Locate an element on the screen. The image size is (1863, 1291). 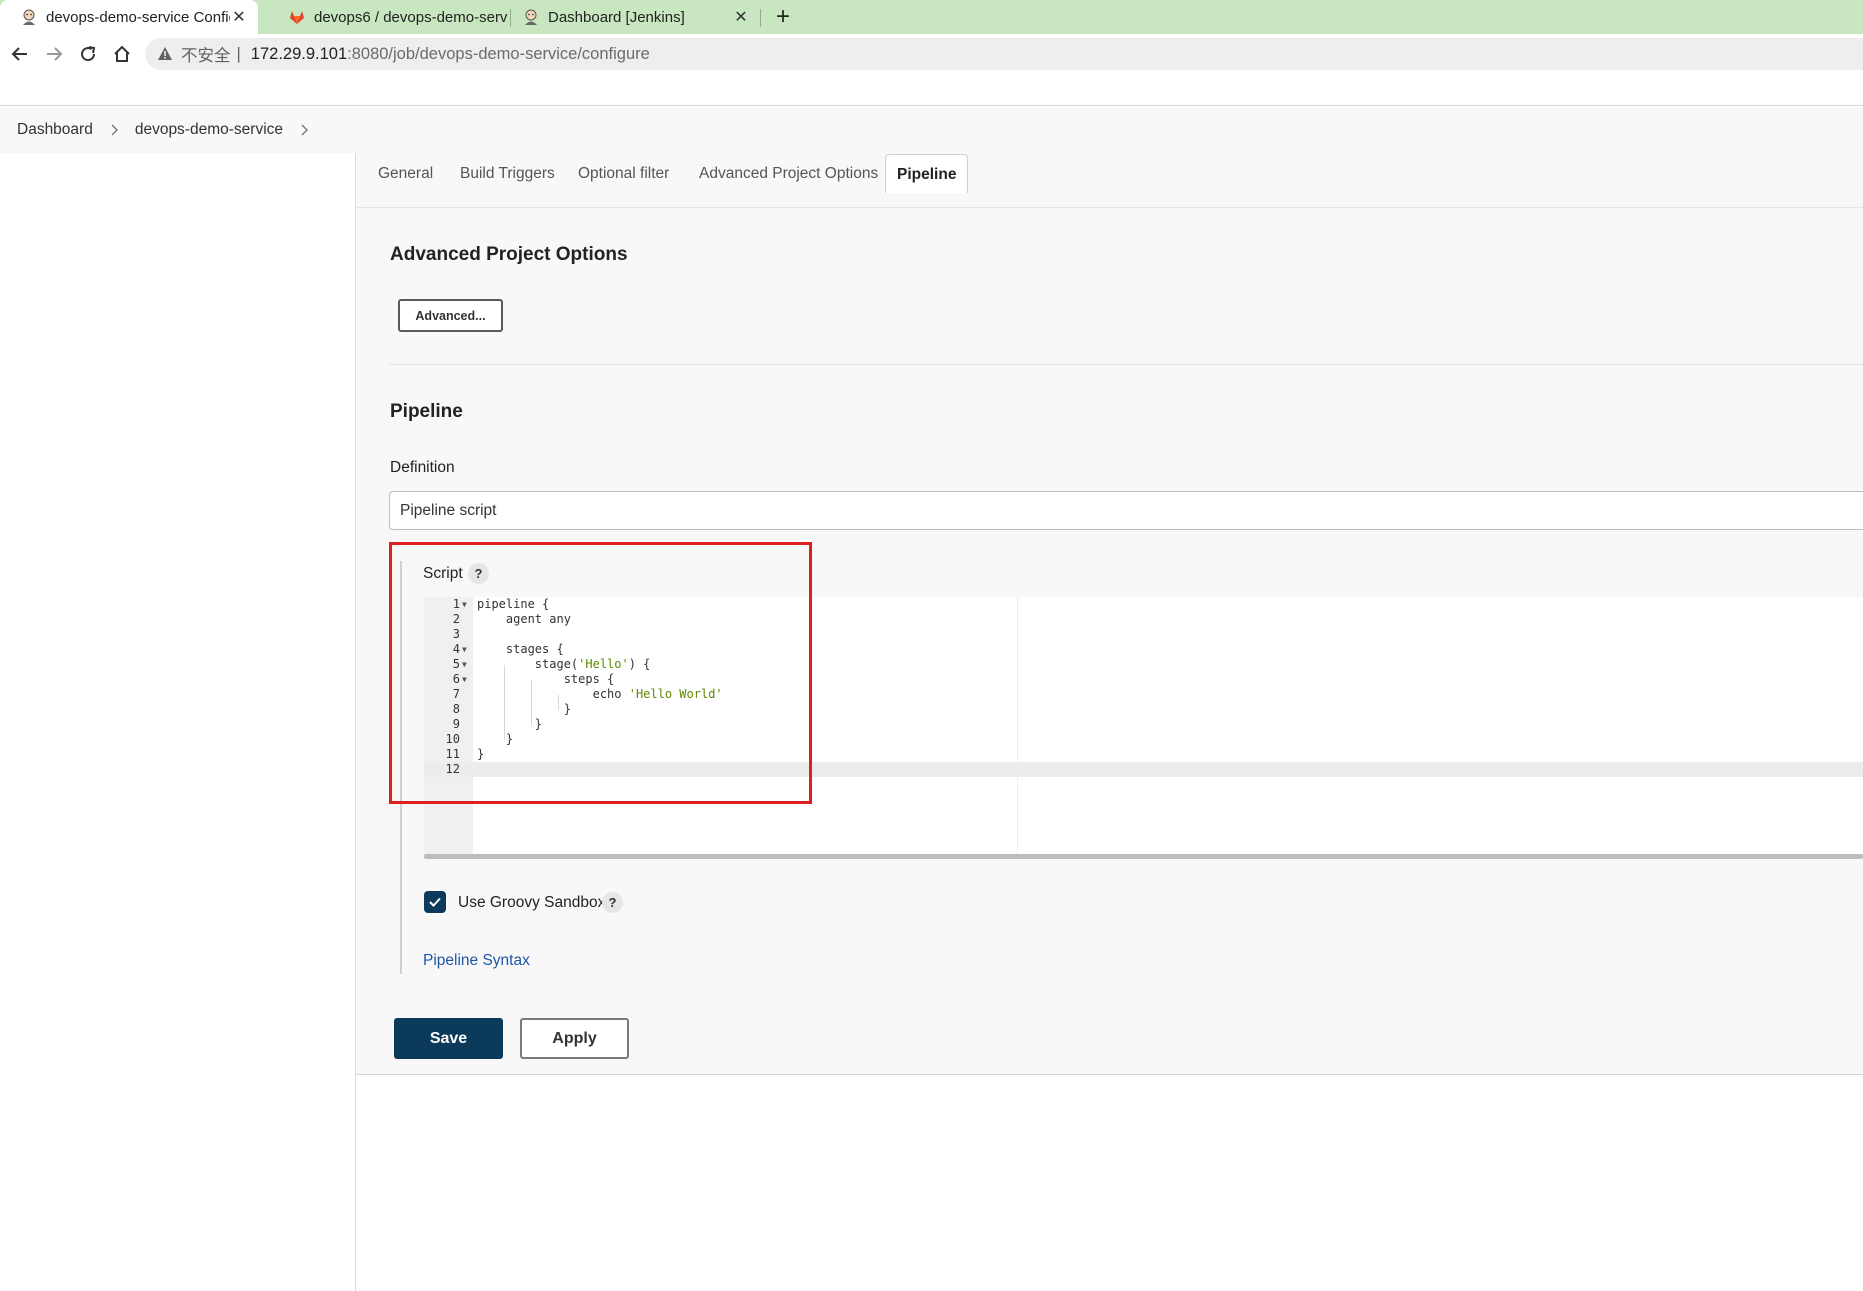
jenkins-header is located at coordinates (931, 90).